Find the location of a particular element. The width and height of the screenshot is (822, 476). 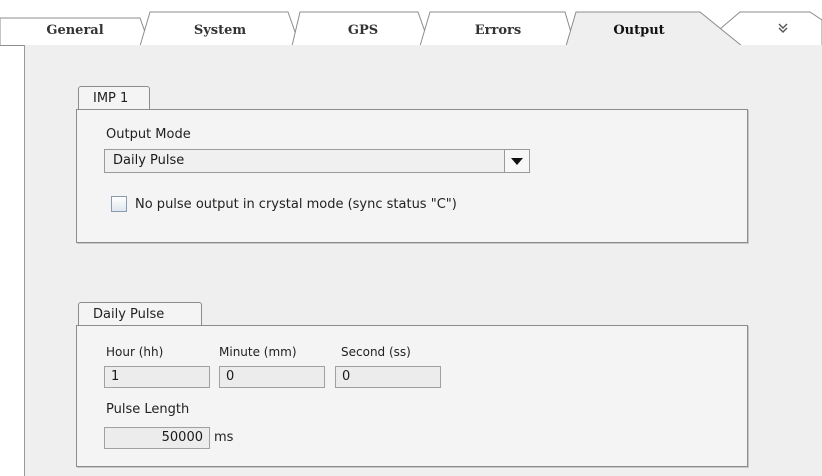

output-mode-select: Daily Pulse is located at coordinates (317, 161).